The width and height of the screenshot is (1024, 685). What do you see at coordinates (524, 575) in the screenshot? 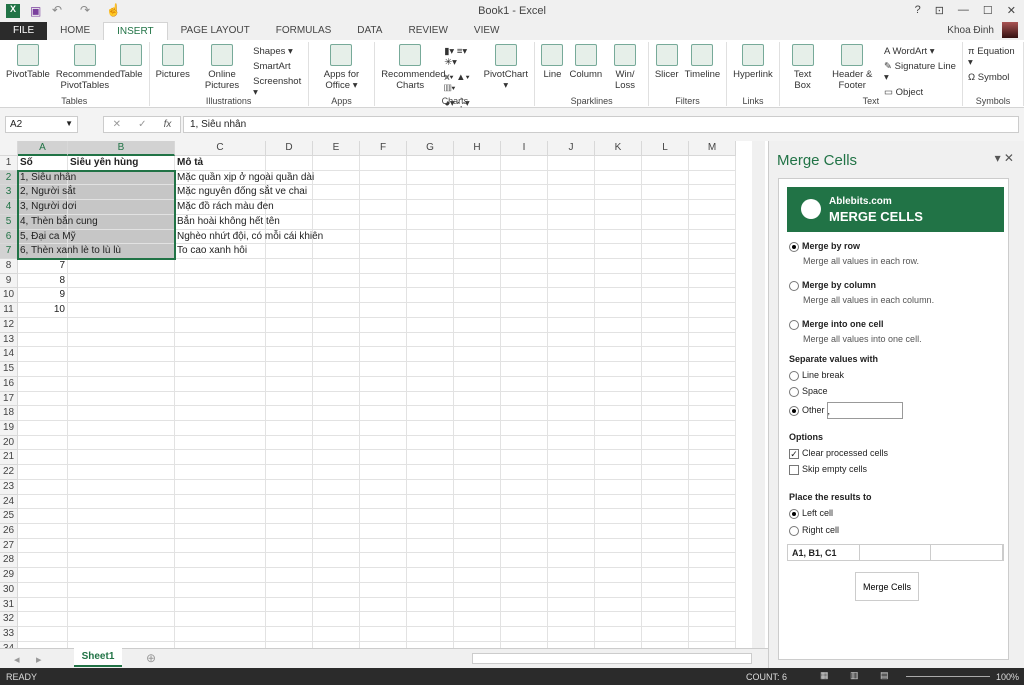
I see `cell-I29` at bounding box center [524, 575].